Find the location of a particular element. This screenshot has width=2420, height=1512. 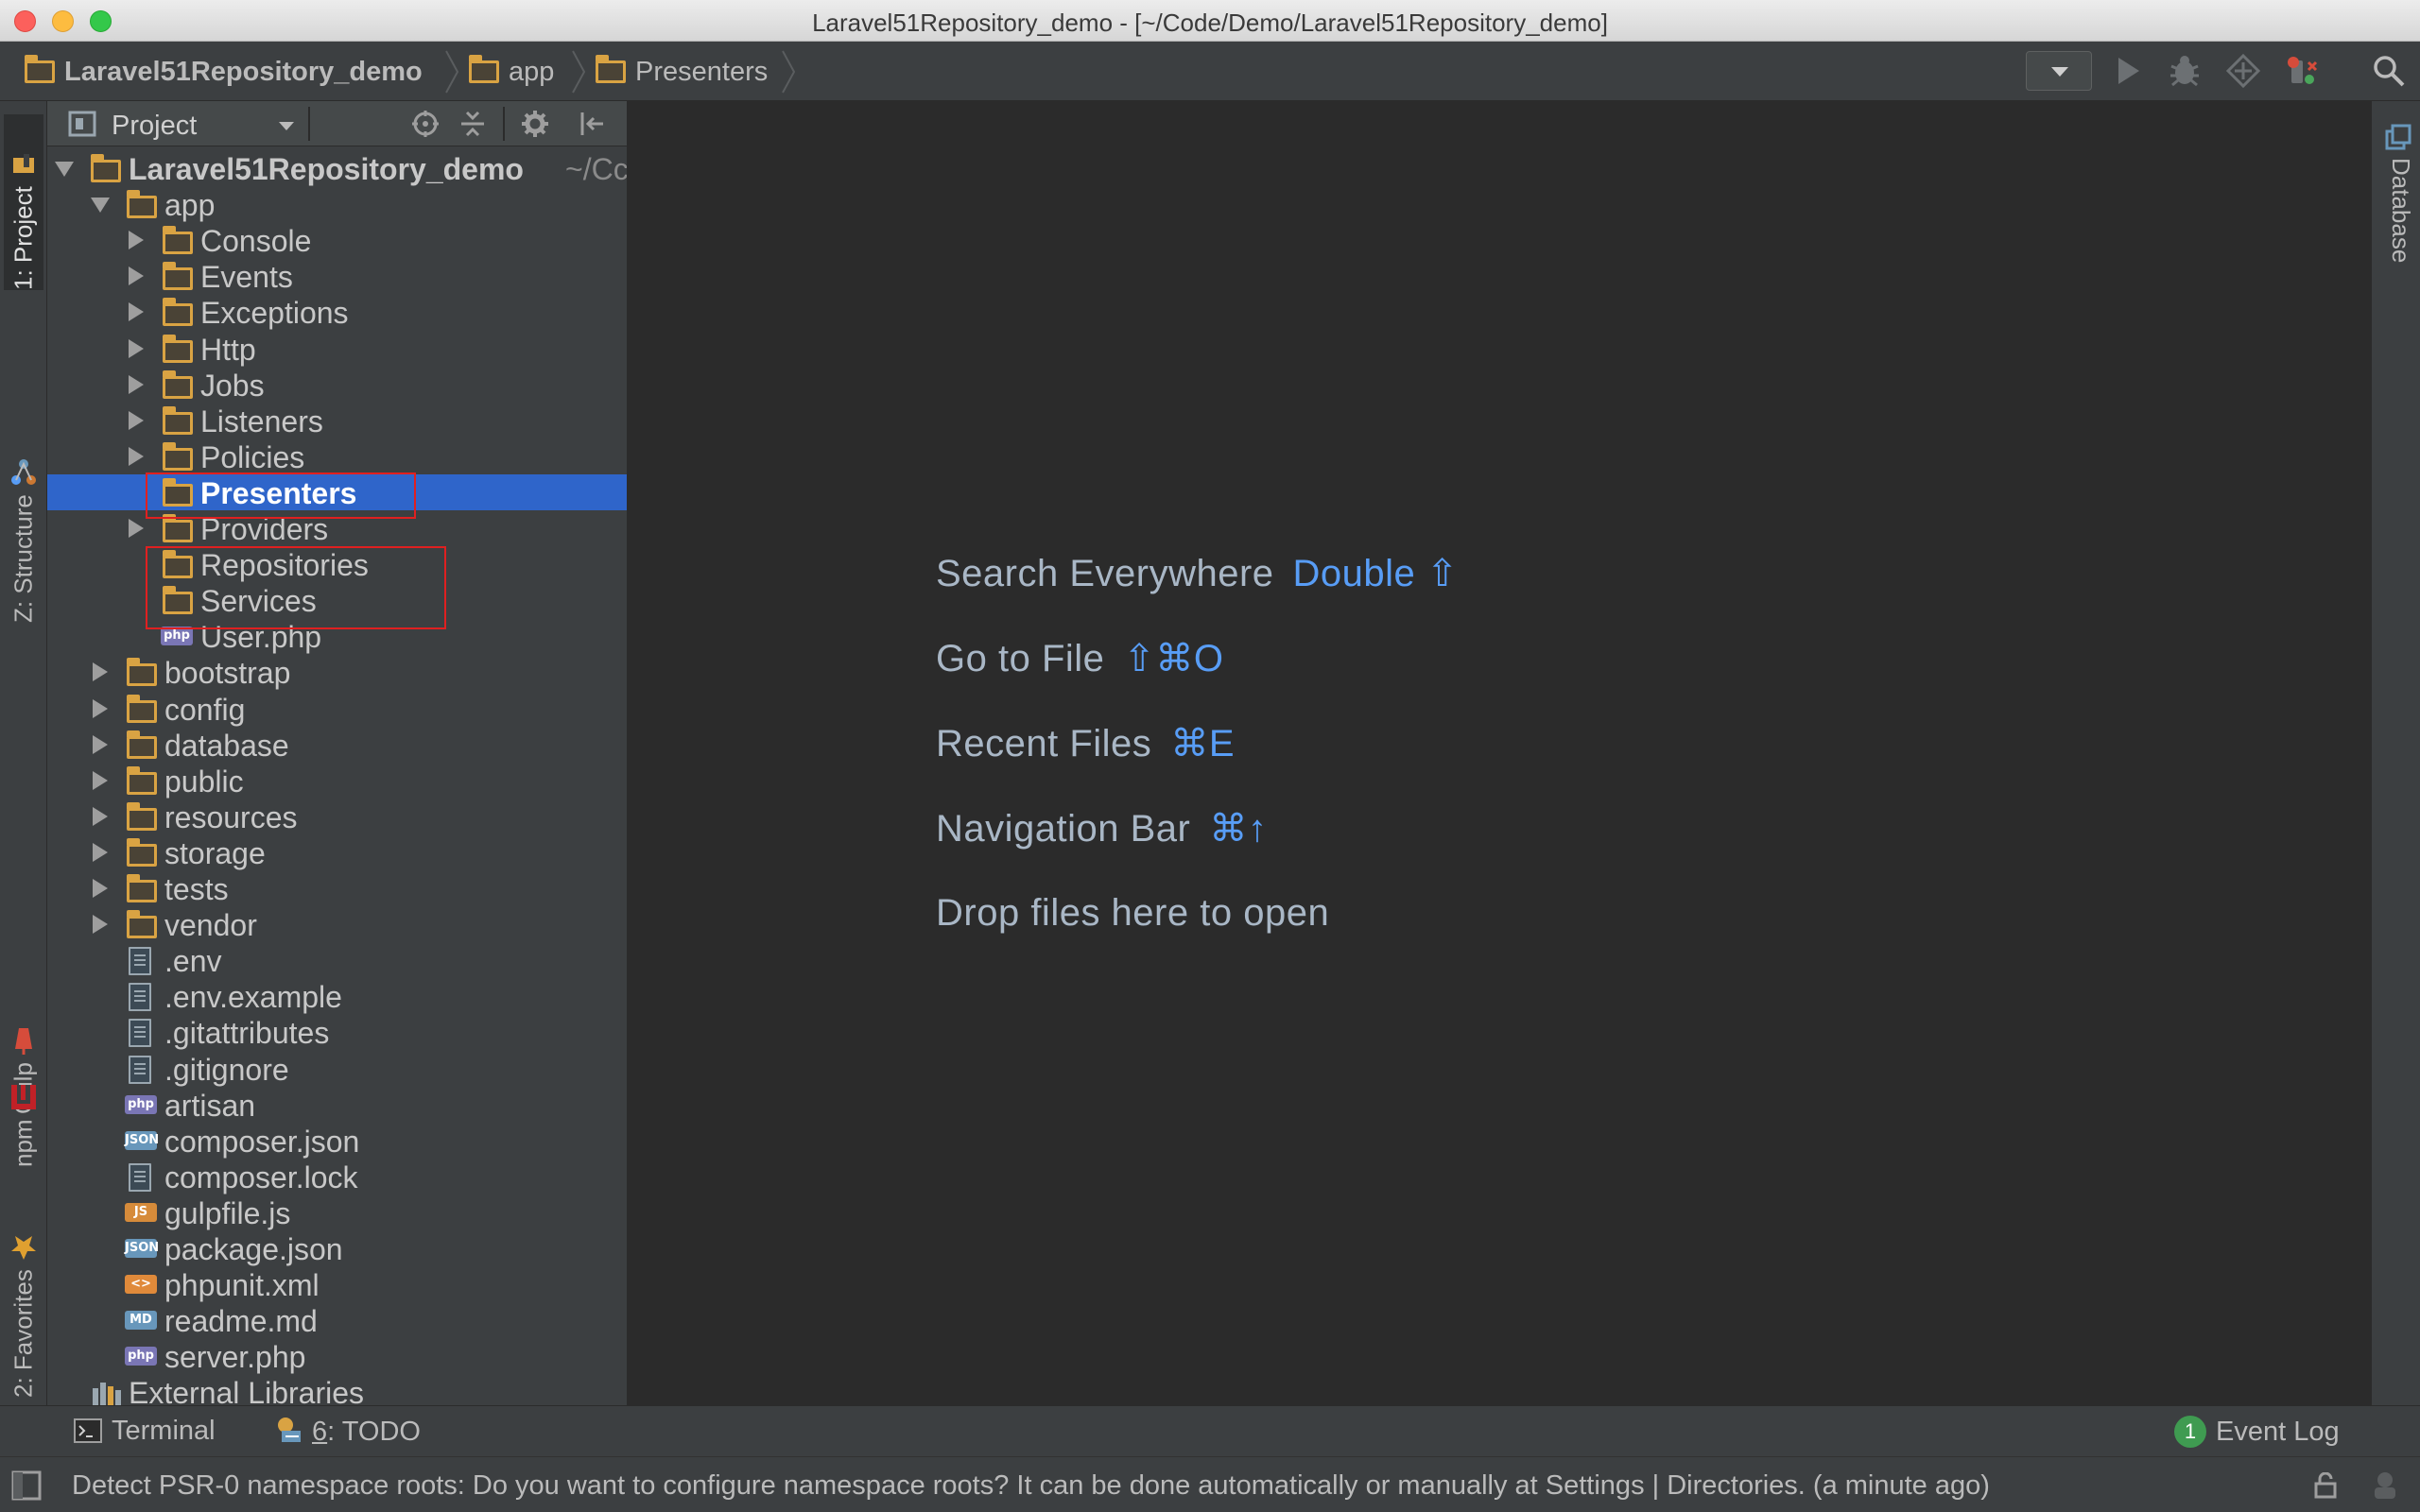

tree-file-row: JS gulpfile.js is located at coordinates (337, 1212).